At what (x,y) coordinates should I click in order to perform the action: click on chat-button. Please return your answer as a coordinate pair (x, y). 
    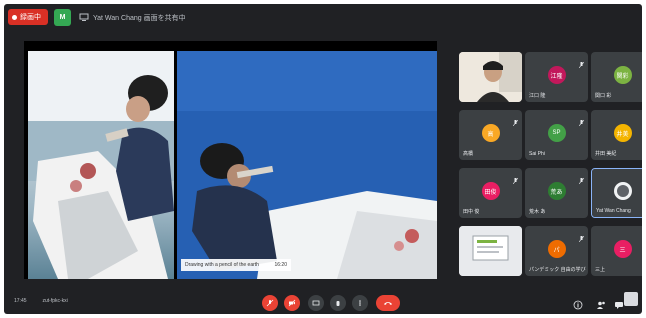
    Looking at the image, I should click on (619, 303).